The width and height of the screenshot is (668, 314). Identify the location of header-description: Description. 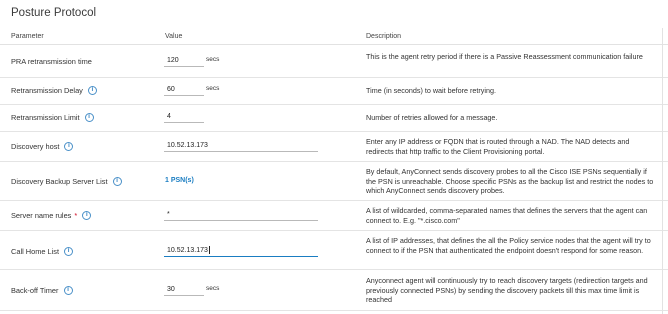
(384, 36).